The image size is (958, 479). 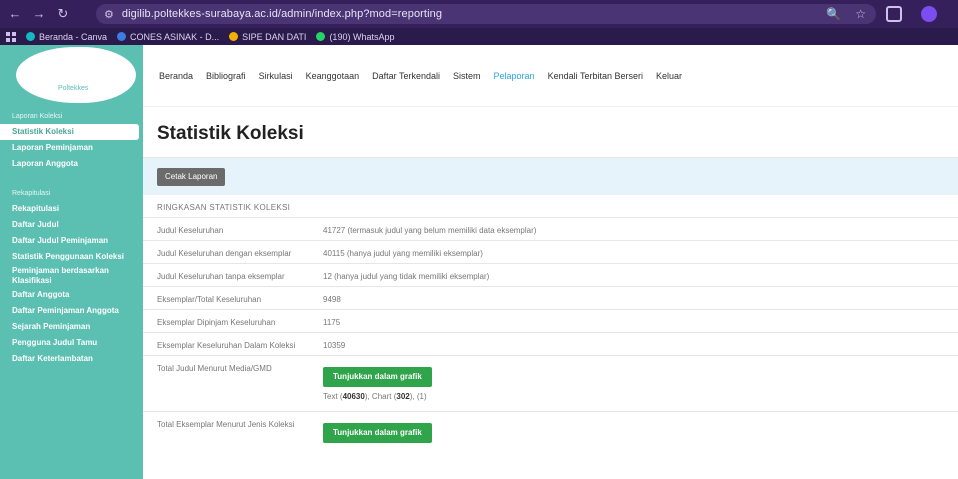 I want to click on gmd-summary: Text (40630), Chart (302), (1), so click(x=375, y=396).